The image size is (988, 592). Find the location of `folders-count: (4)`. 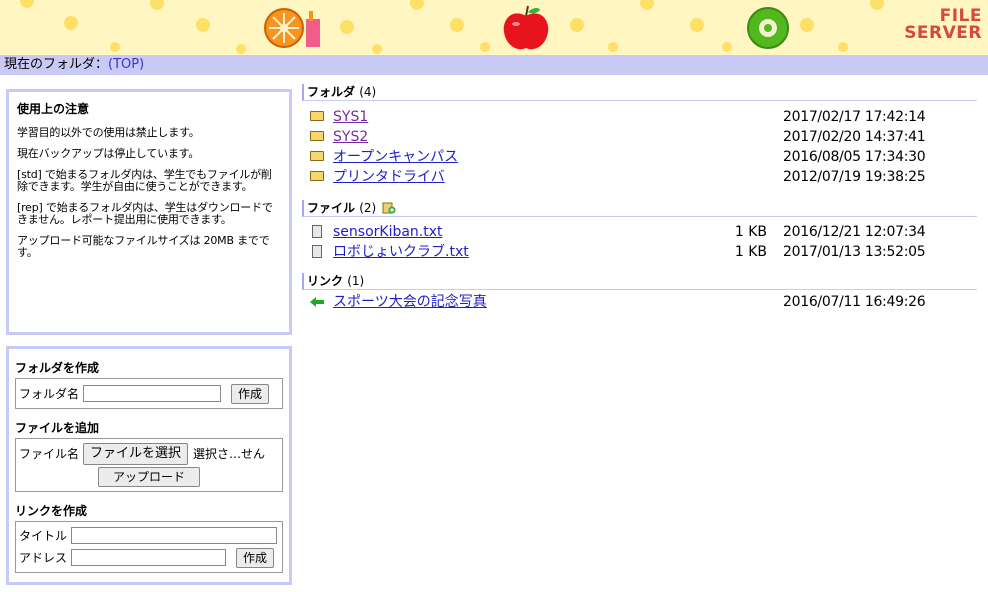

folders-count: (4) is located at coordinates (368, 92).